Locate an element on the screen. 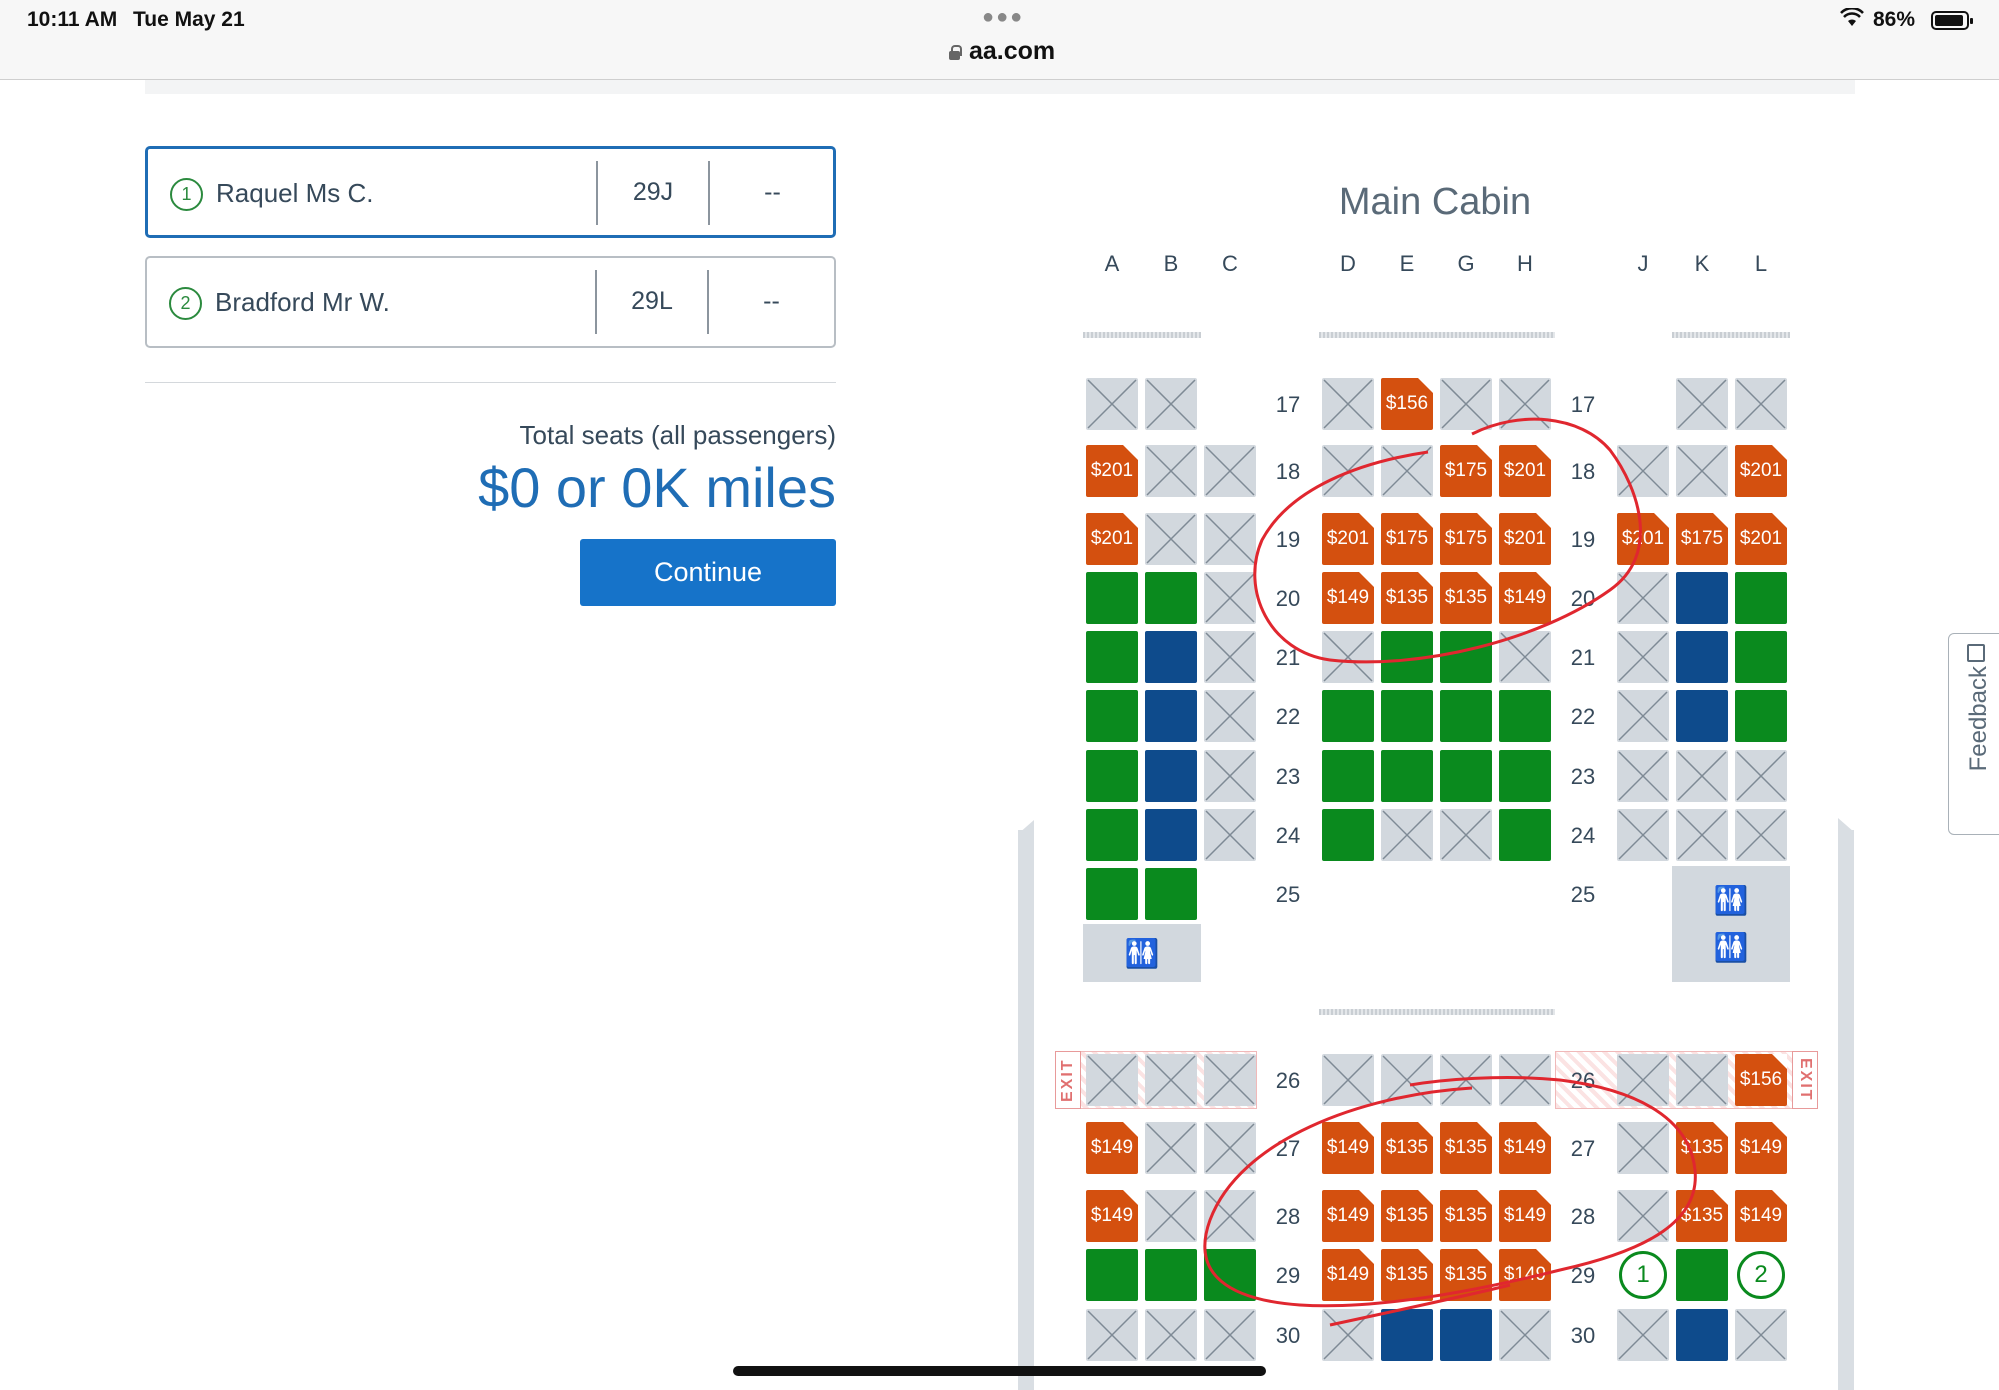 Image resolution: width=1999 pixels, height=1390 pixels. seat-21e is located at coordinates (1407, 657).